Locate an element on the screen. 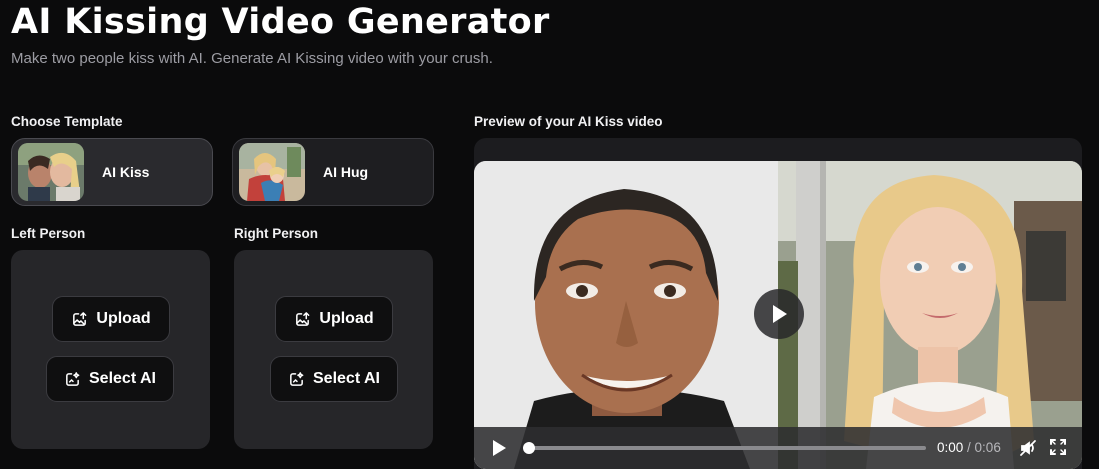 The height and width of the screenshot is (469, 1099). fullscreen-button is located at coordinates (1058, 449).